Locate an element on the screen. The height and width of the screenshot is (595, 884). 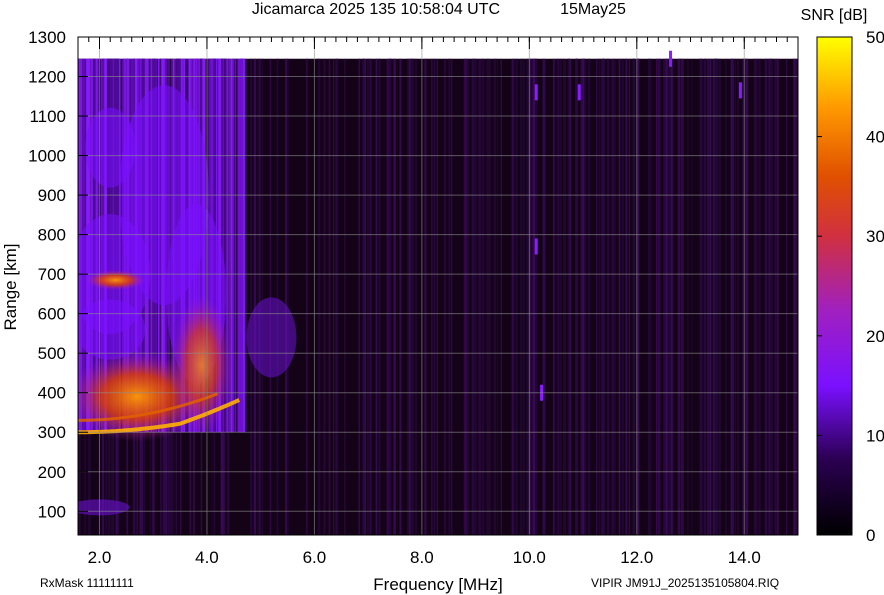
x-tick-label: 2.0 is located at coordinates (100, 557).